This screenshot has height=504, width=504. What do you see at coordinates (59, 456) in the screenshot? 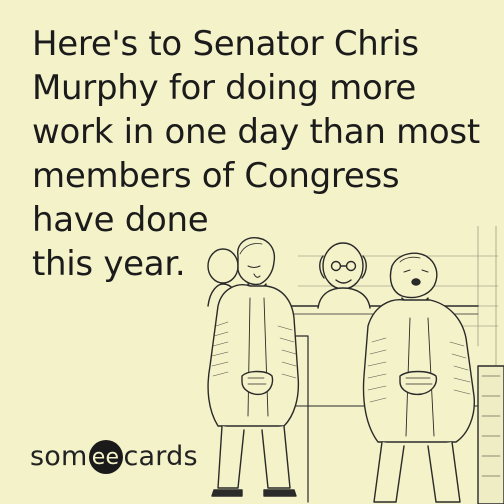
I see `logo-text-prefix: som` at bounding box center [59, 456].